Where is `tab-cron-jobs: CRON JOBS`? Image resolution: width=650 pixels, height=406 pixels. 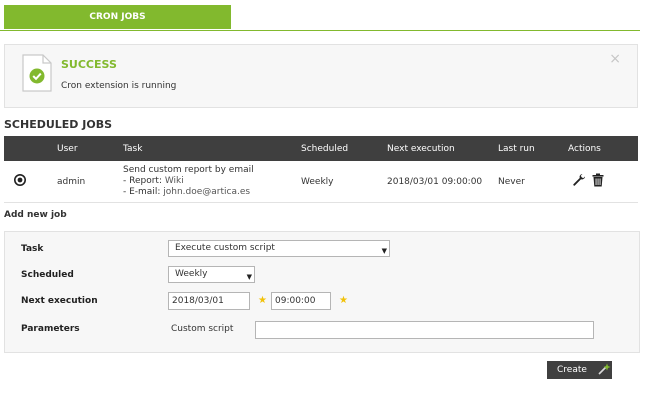 tab-cron-jobs: CRON JOBS is located at coordinates (117, 17).